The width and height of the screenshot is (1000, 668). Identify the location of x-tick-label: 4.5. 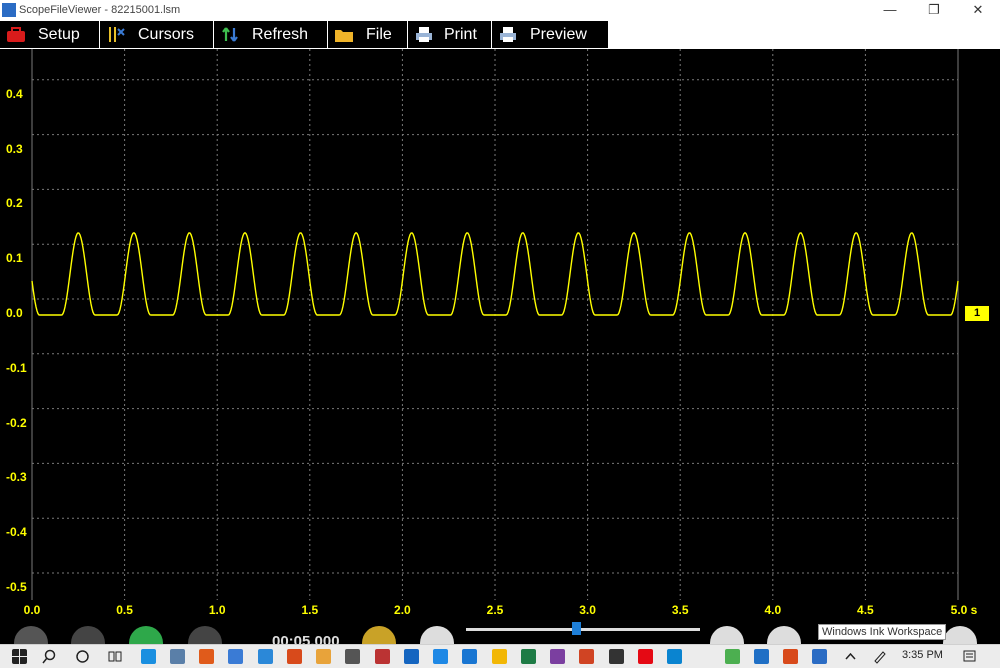
(865, 610).